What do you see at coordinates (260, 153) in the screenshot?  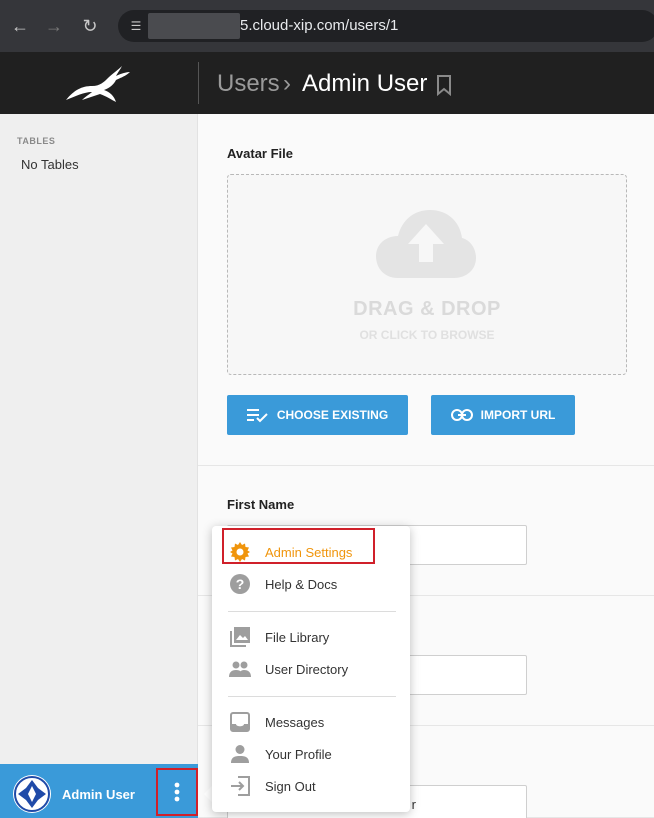 I see `avatar-file-label: Avatar File` at bounding box center [260, 153].